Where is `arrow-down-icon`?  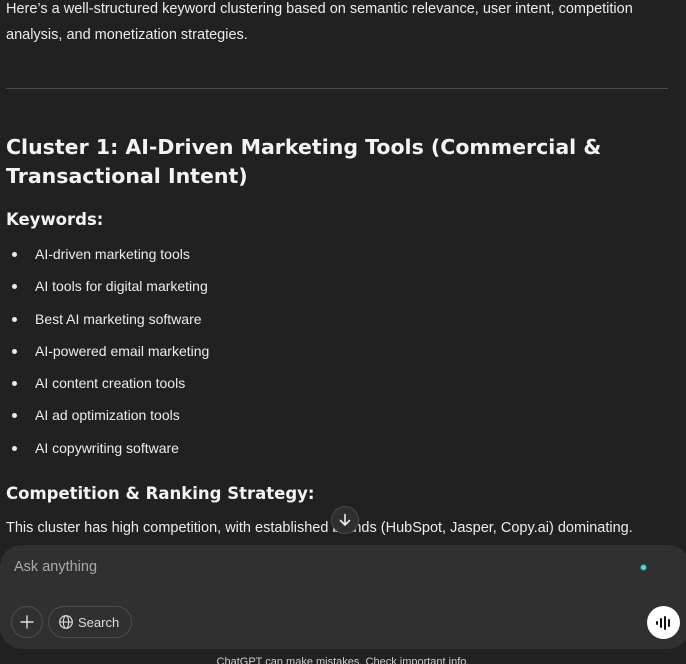
arrow-down-icon is located at coordinates (345, 519).